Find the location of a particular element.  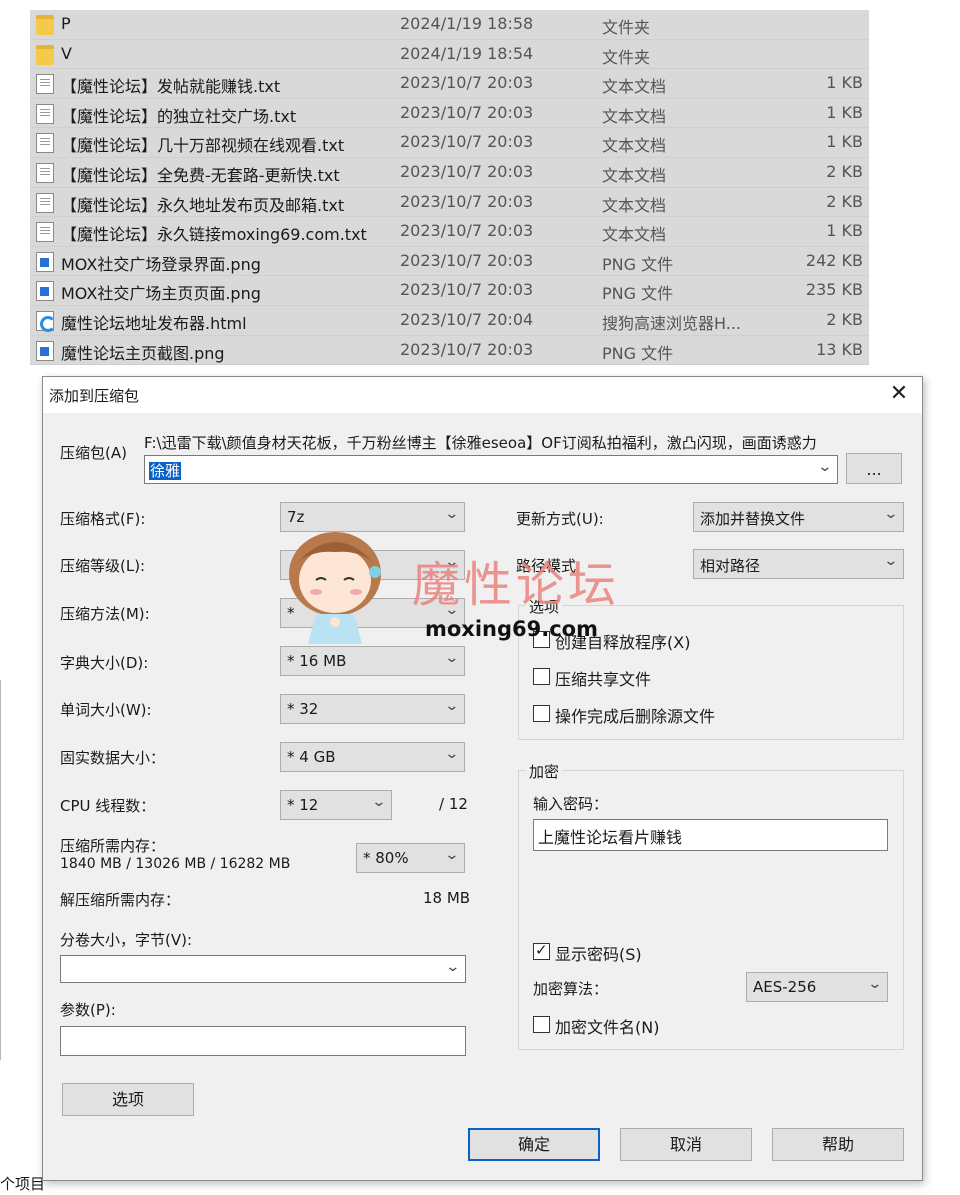

encryption-method-label: 加密算法： is located at coordinates (571, 989).